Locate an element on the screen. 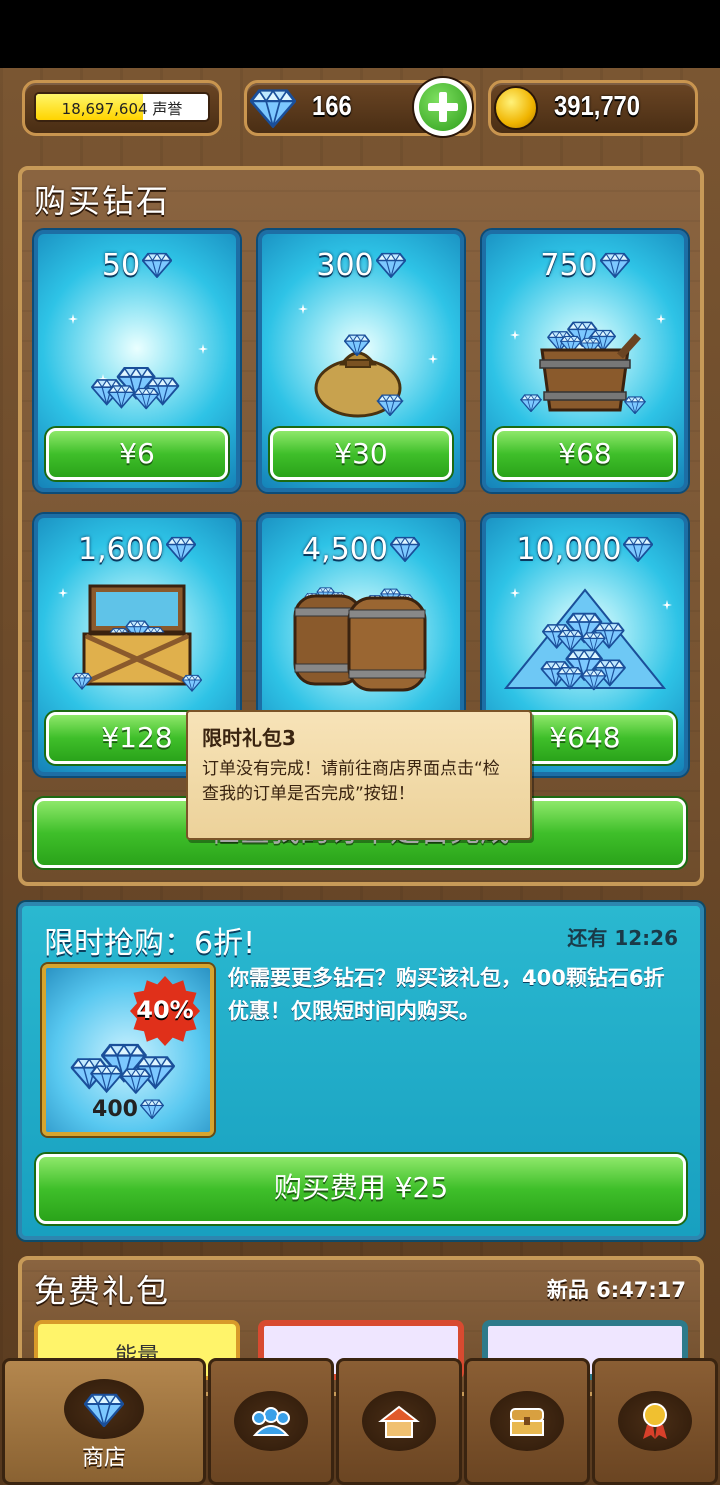 The height and width of the screenshot is (1485, 720). gem-pack-card: 50 ¥6 is located at coordinates (137, 361).